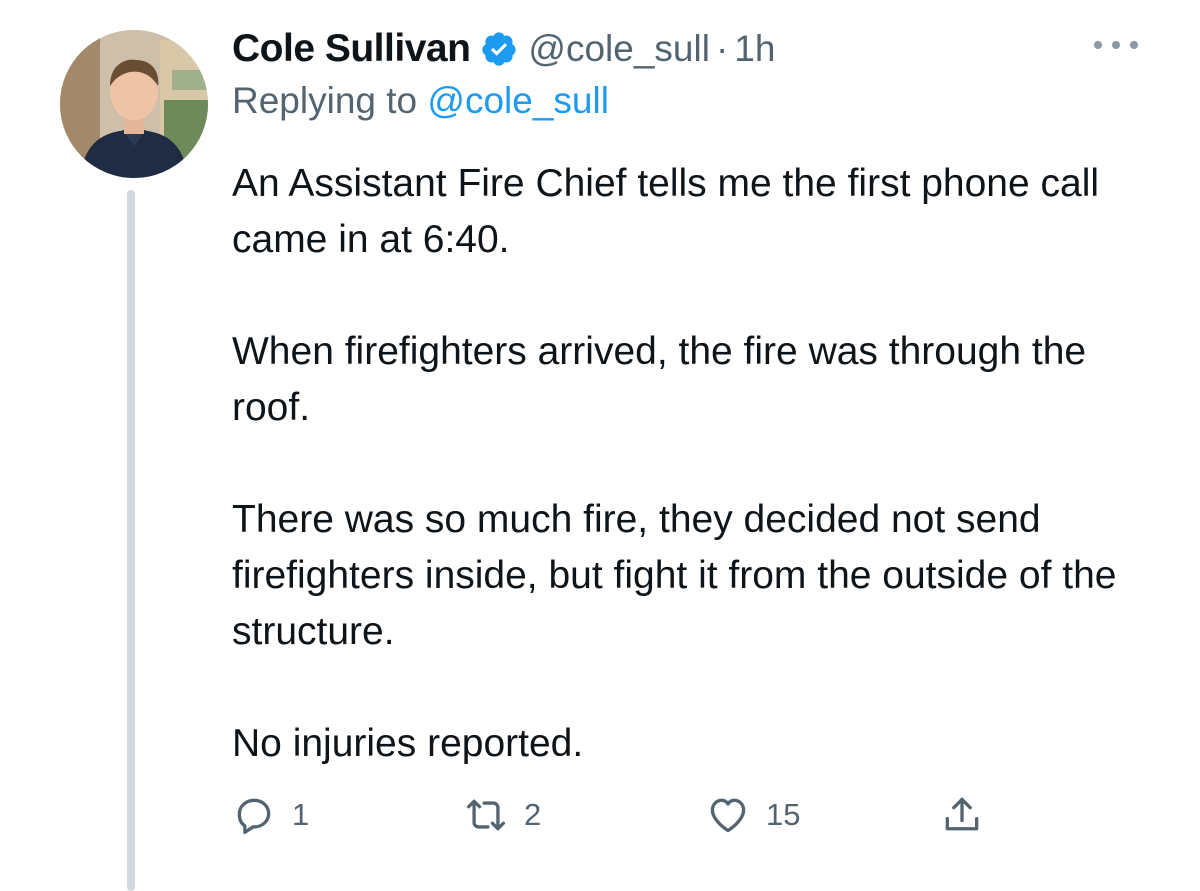 This screenshot has width=1200, height=891. I want to click on replying-prefix: Replying to, so click(325, 100).